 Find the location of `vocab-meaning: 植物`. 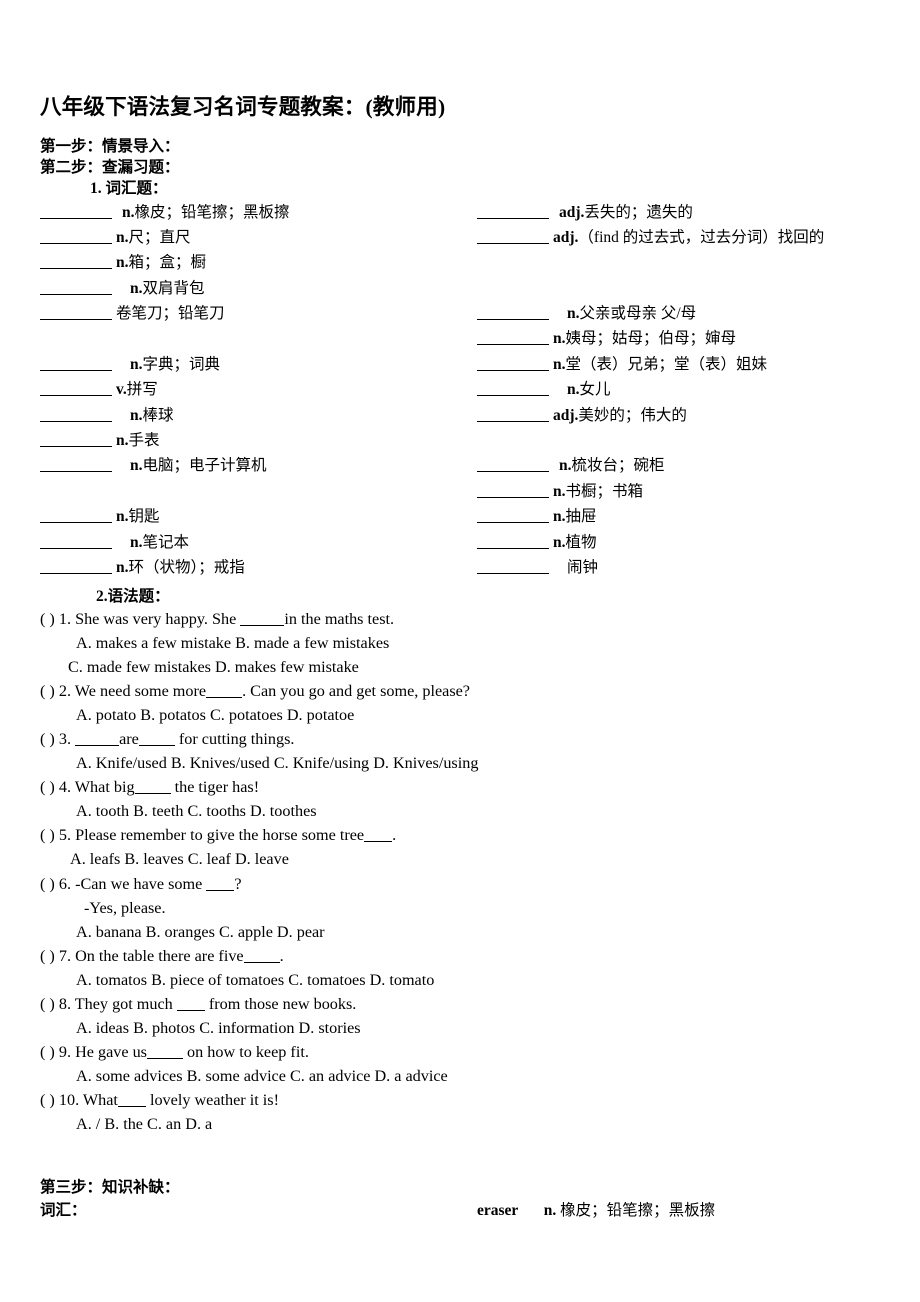

vocab-meaning: 植物 is located at coordinates (581, 542).